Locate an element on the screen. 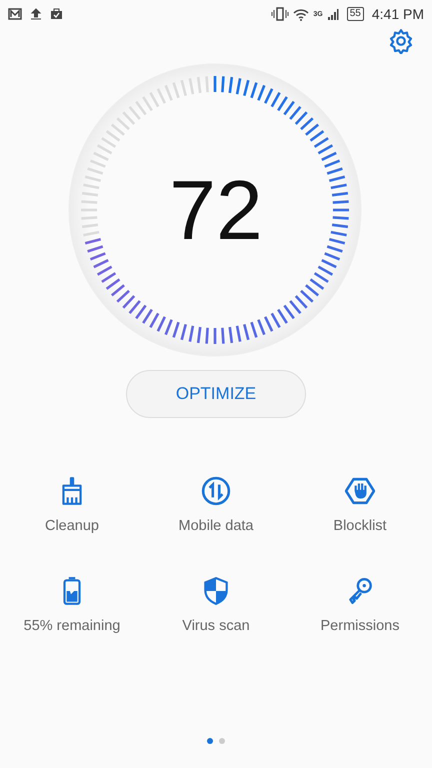 The image size is (432, 768). vibrate-icon is located at coordinates (280, 14).